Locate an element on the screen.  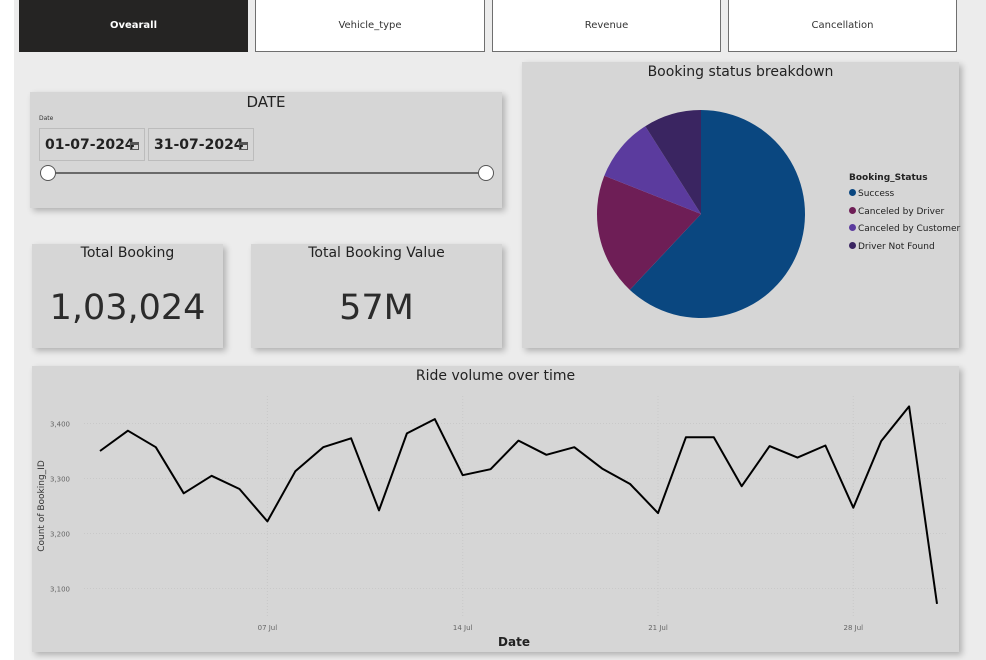
date-slider-track is located at coordinates (268, 173).